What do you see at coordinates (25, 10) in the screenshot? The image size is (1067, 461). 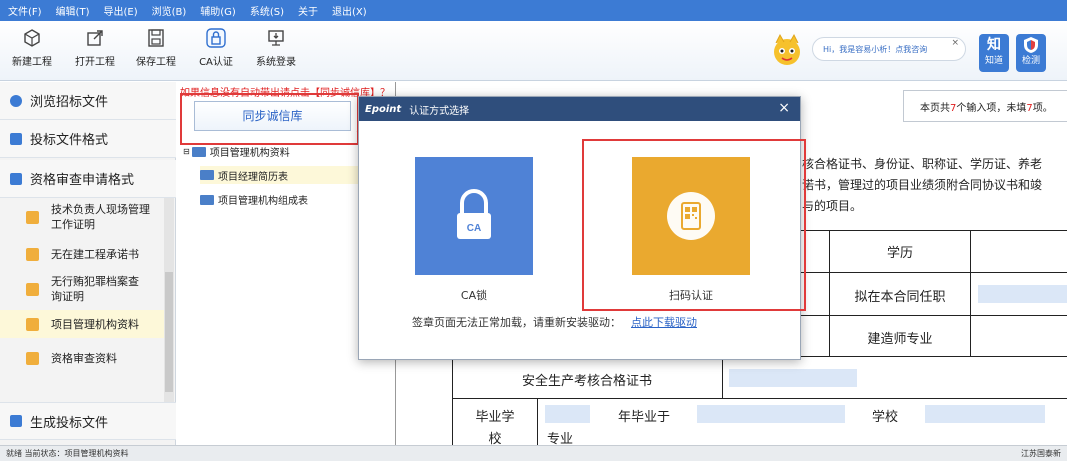 I see `menu-file: 文件(F)` at bounding box center [25, 10].